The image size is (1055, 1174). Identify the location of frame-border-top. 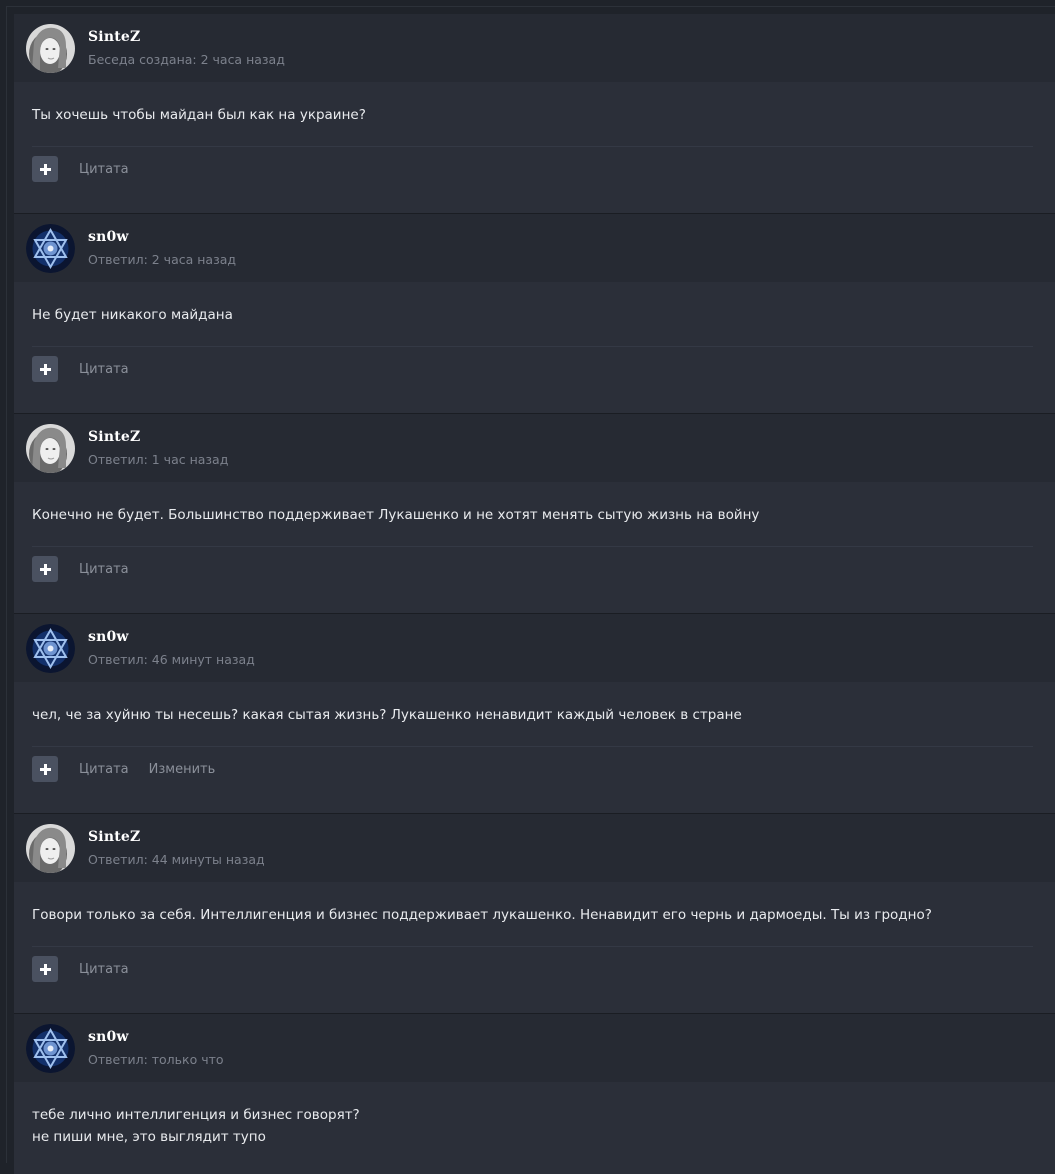
(530, 6).